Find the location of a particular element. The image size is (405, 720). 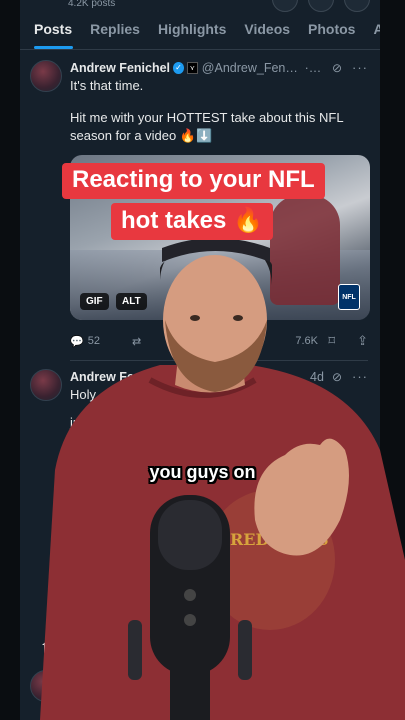

bottom-navigation: Ar m is located at coordinates (200, 675).